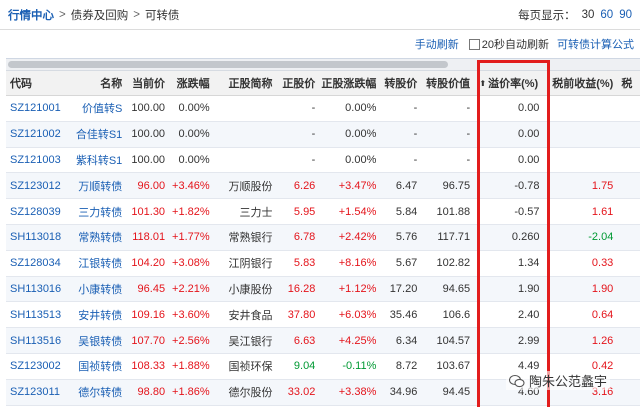 The height and width of the screenshot is (407, 640). Describe the element at coordinates (245, 83) in the screenshot. I see `col-header-stock-name: 正股简称` at that location.